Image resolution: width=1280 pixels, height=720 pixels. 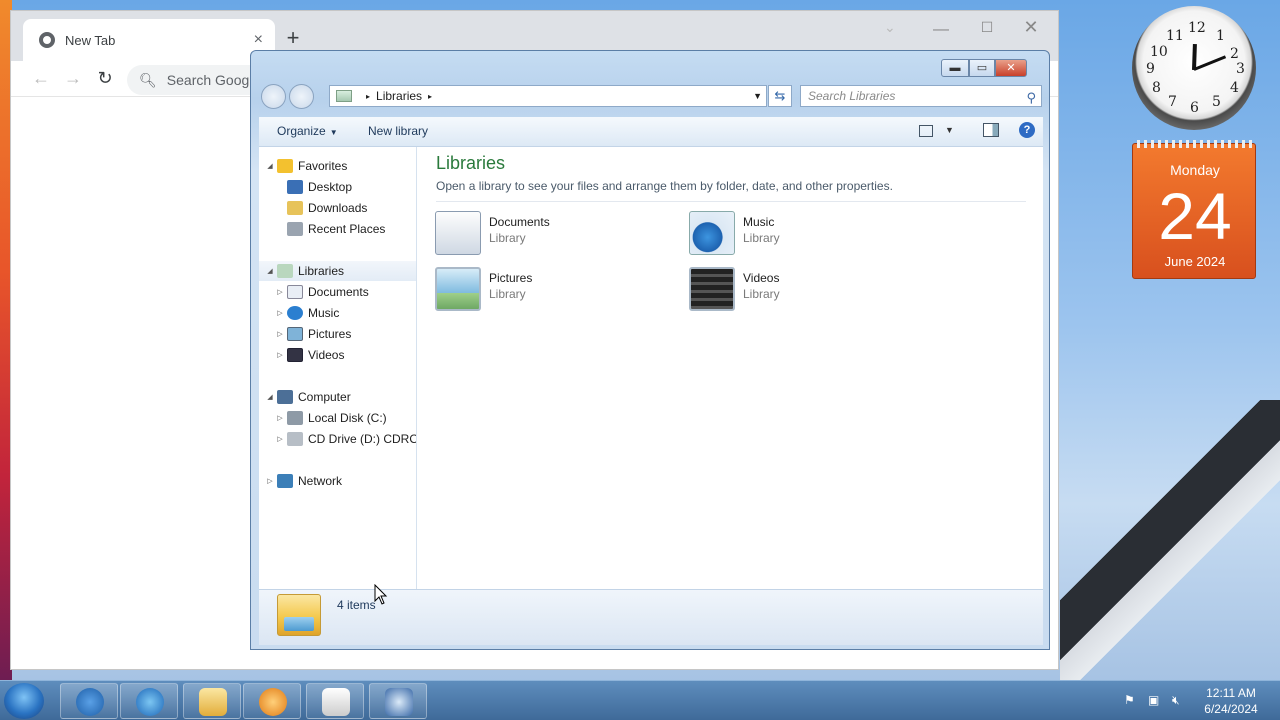 I want to click on app-icon, so click(x=399, y=702).